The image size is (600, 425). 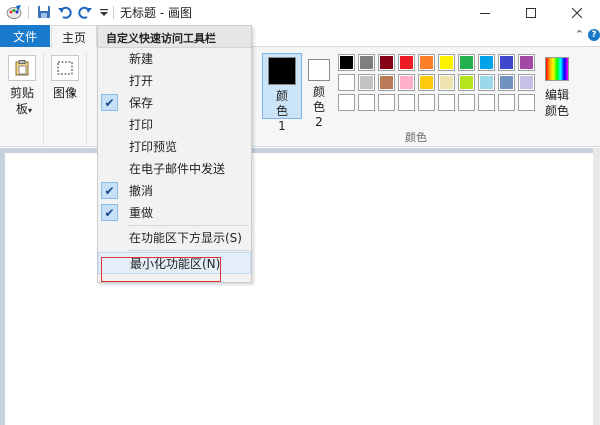 I want to click on color2-swatch, so click(x=319, y=70).